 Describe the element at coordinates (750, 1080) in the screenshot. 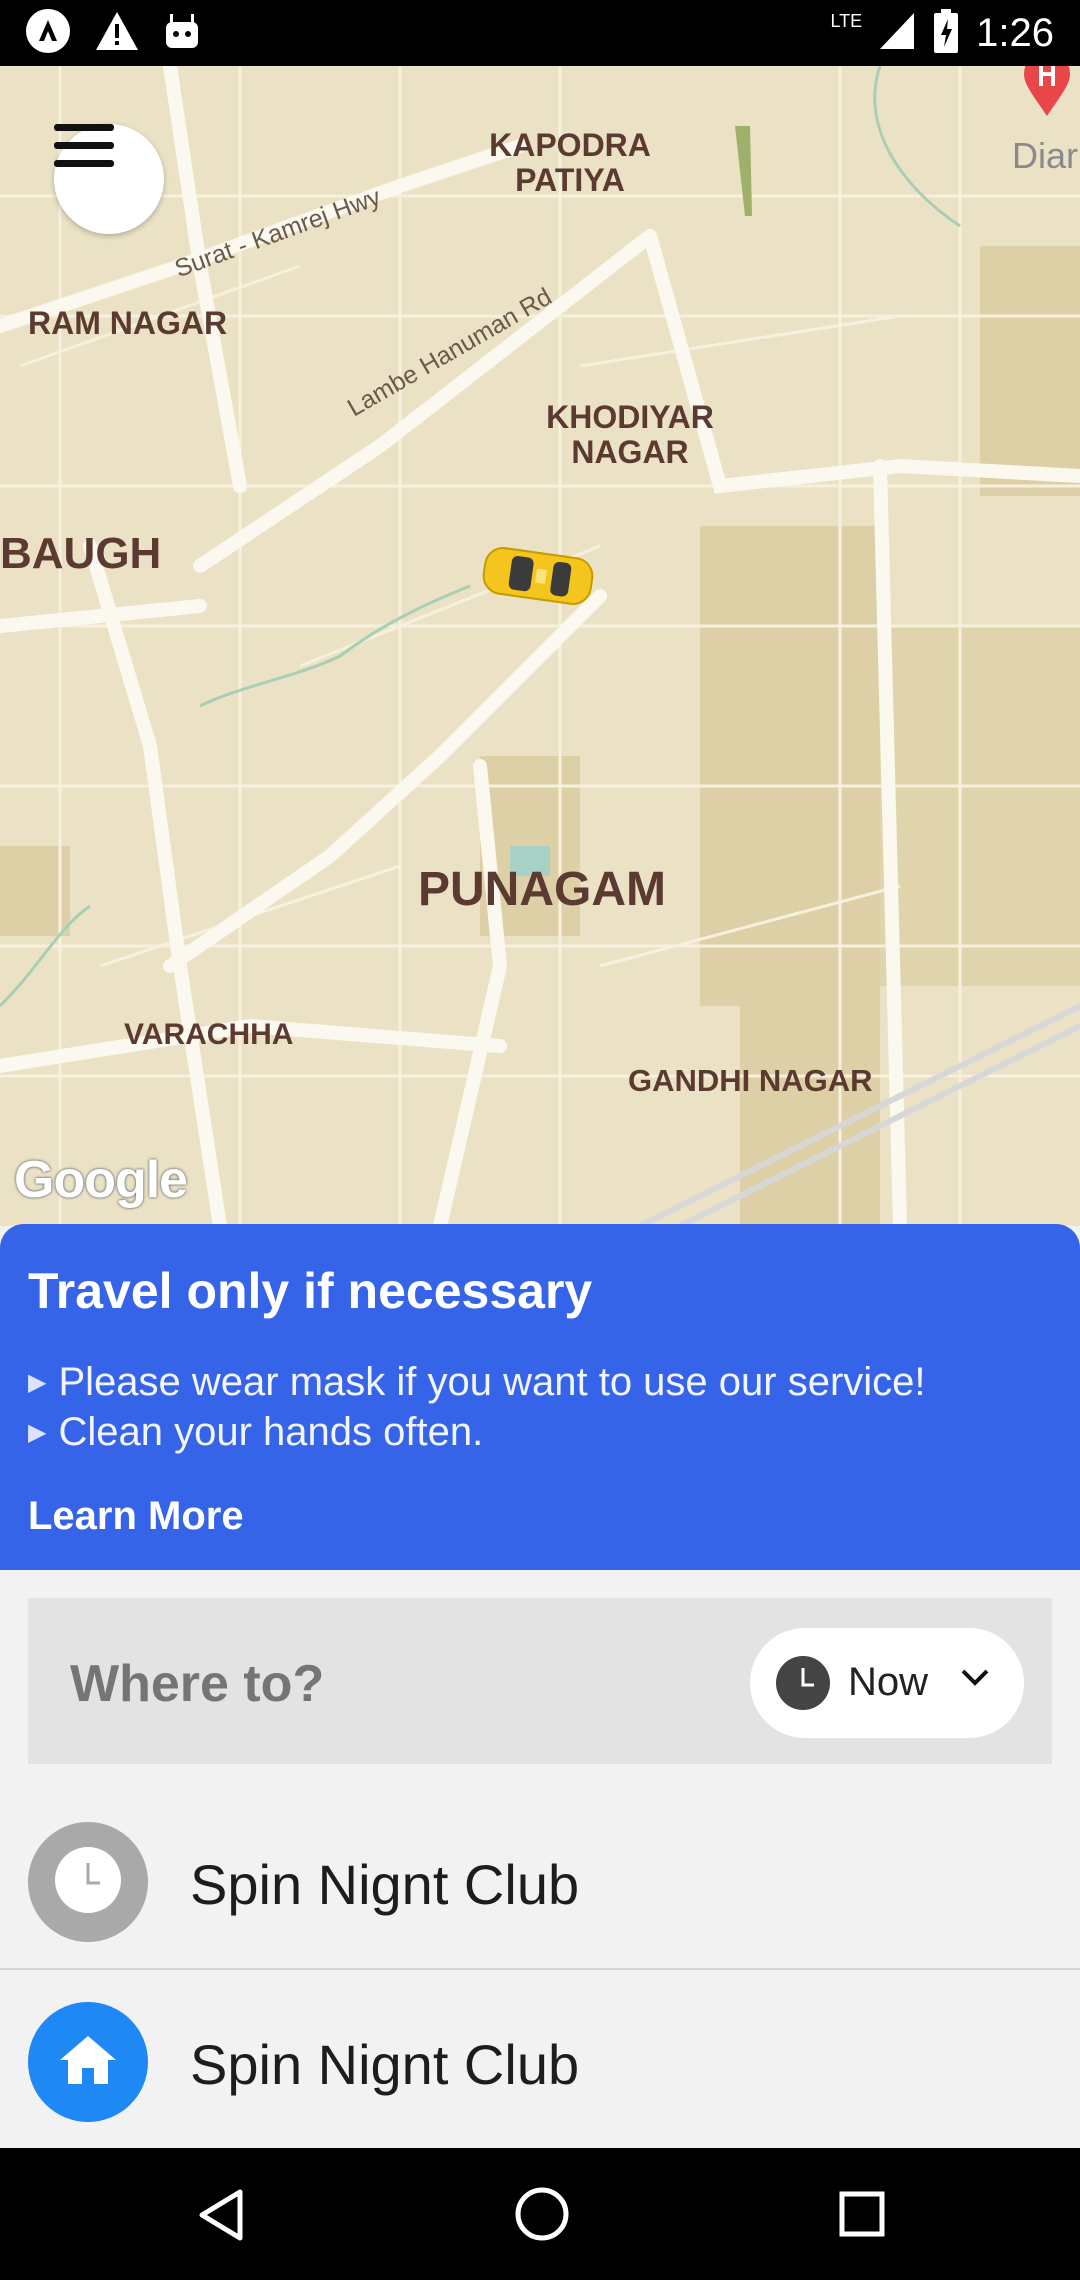

I see `map-label-gandhi-nagar: GANDHI NAGAR` at that location.